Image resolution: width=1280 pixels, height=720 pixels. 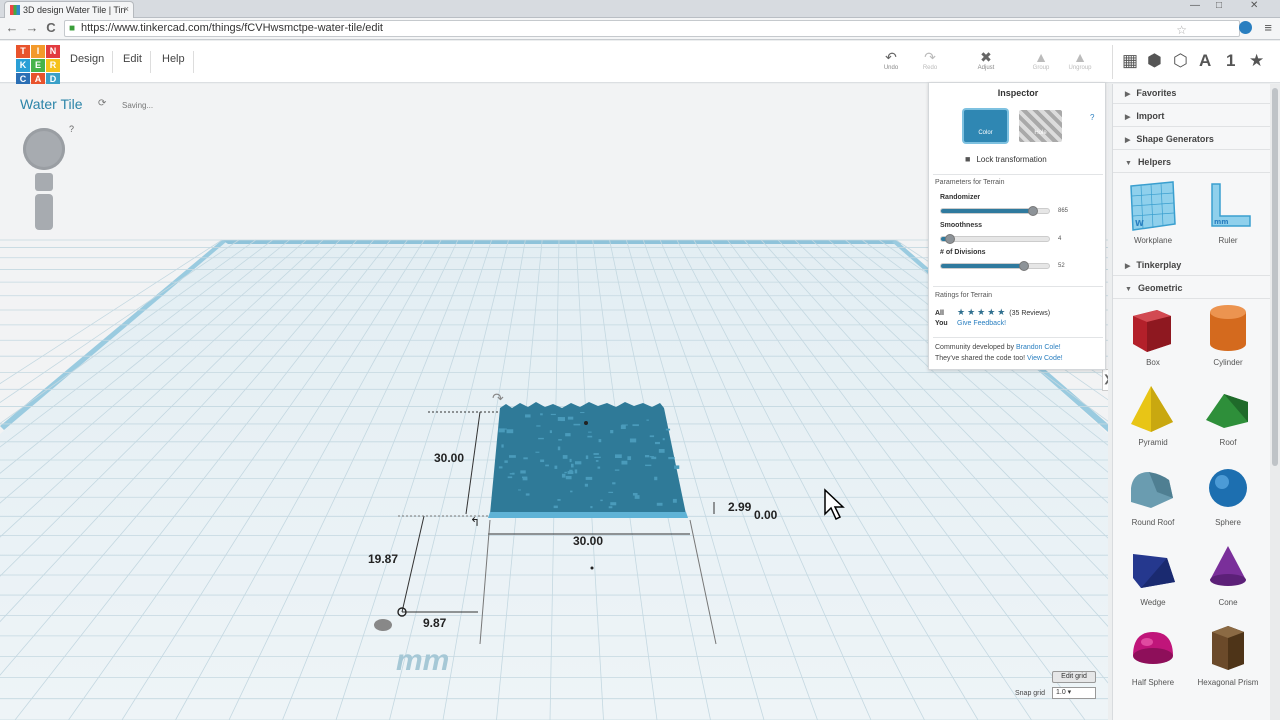 I want to click on divisions-slider, so click(x=995, y=266).